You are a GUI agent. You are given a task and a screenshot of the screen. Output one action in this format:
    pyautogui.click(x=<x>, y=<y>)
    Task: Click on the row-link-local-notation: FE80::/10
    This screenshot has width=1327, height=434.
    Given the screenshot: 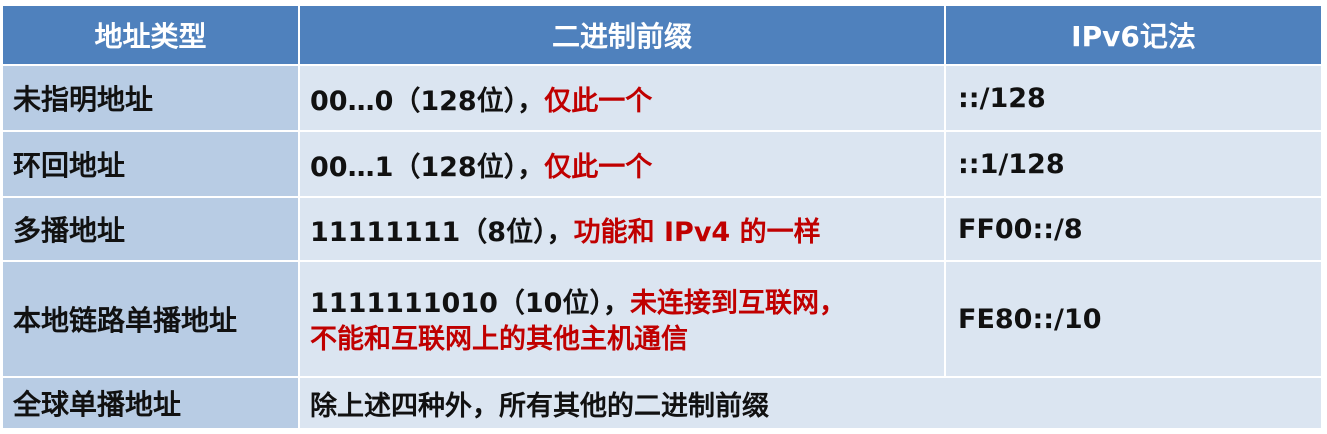 What is the action you would take?
    pyautogui.click(x=1134, y=320)
    